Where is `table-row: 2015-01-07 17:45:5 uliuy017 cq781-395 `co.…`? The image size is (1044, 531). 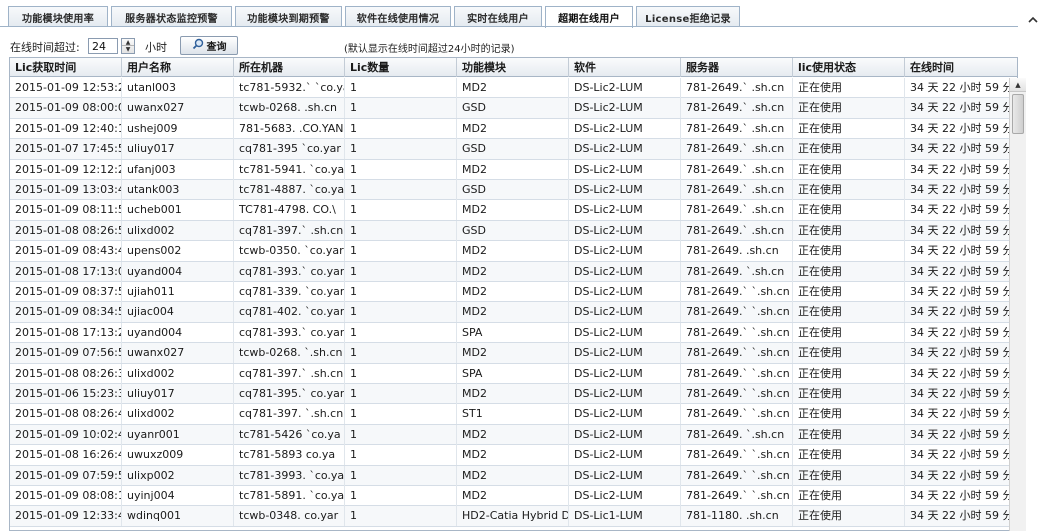
table-row: 2015-01-07 17:45:5 uliuy017 cq781-395 `co.… is located at coordinates (513, 149).